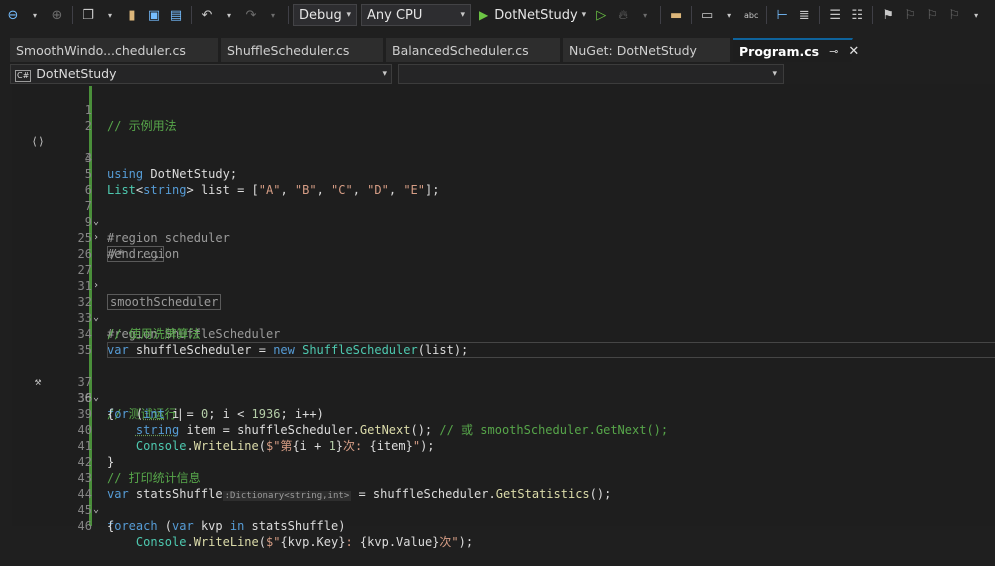 The height and width of the screenshot is (566, 995). I want to click on tab-label: BalancedScheduler.cs, so click(460, 50).